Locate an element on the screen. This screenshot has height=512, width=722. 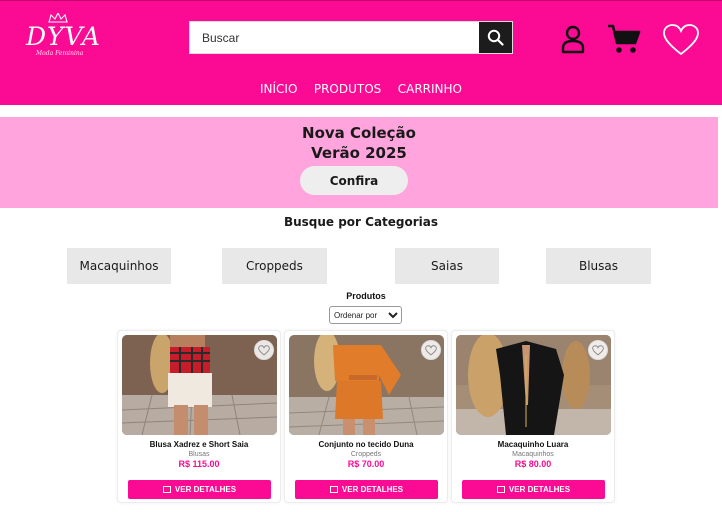
logo-tagline: Moda Feminina is located at coordinates (60, 53).